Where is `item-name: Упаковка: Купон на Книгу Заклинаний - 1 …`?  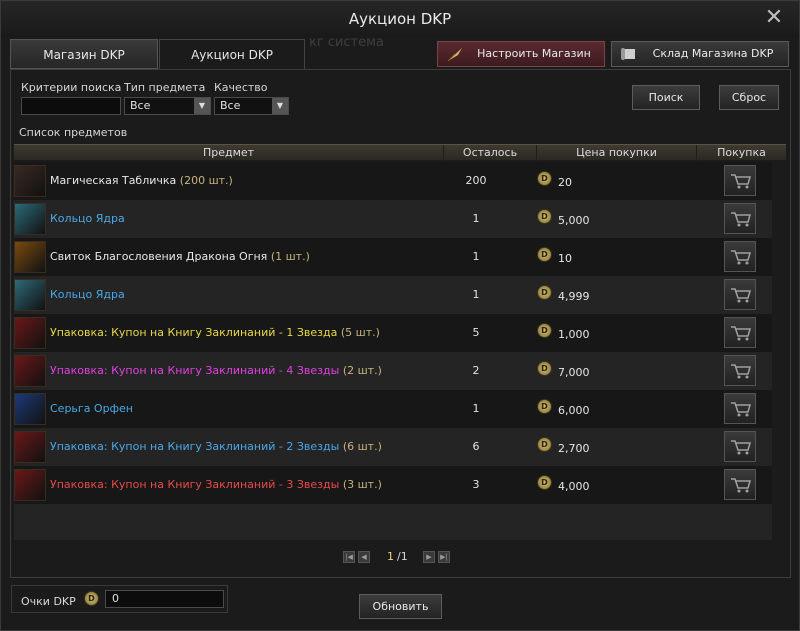 item-name: Упаковка: Купон на Книгу Заклинаний - 1 … is located at coordinates (215, 332).